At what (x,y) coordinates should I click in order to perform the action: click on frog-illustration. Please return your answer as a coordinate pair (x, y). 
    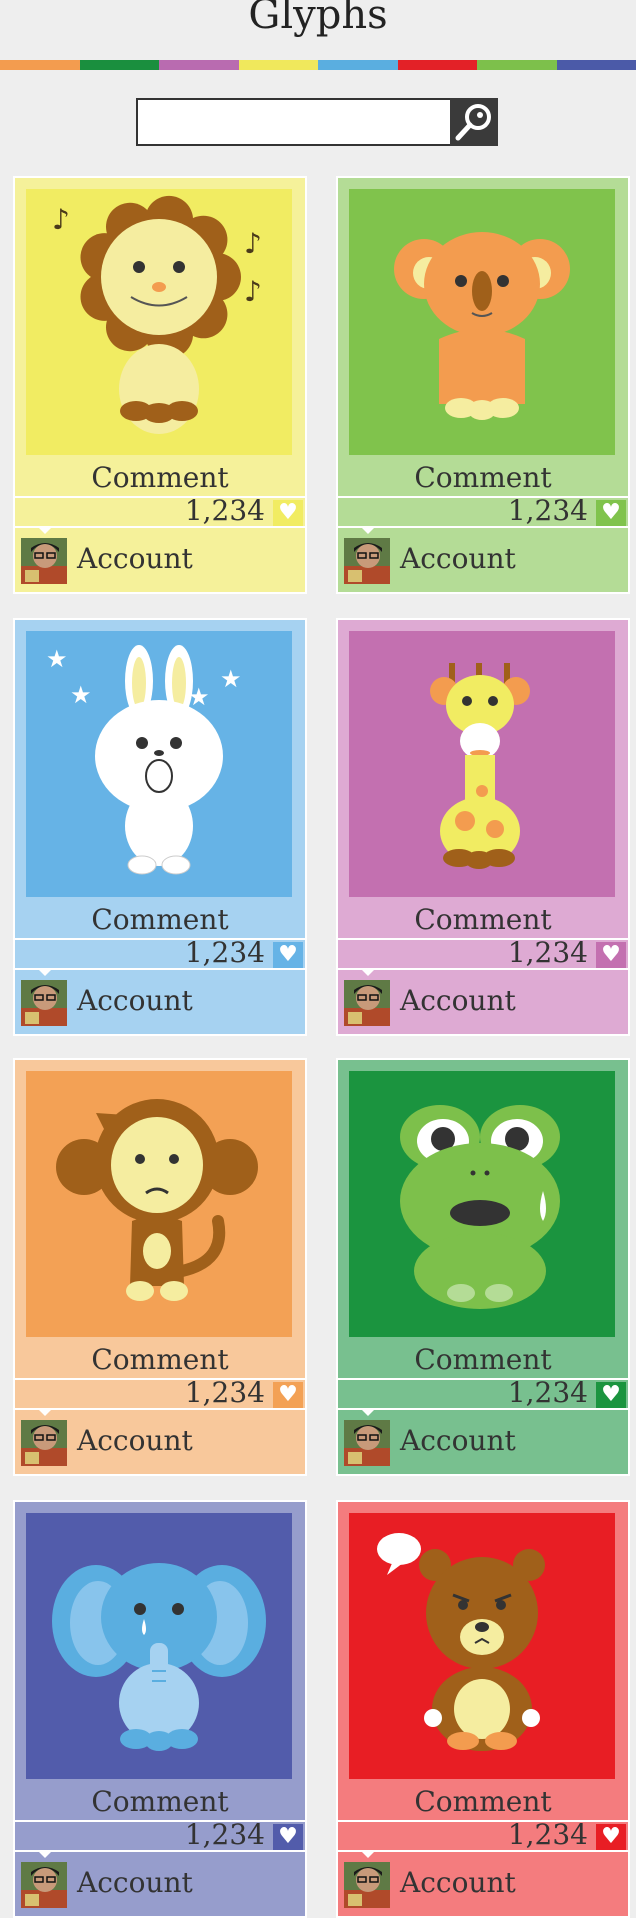
    Looking at the image, I should click on (482, 1204).